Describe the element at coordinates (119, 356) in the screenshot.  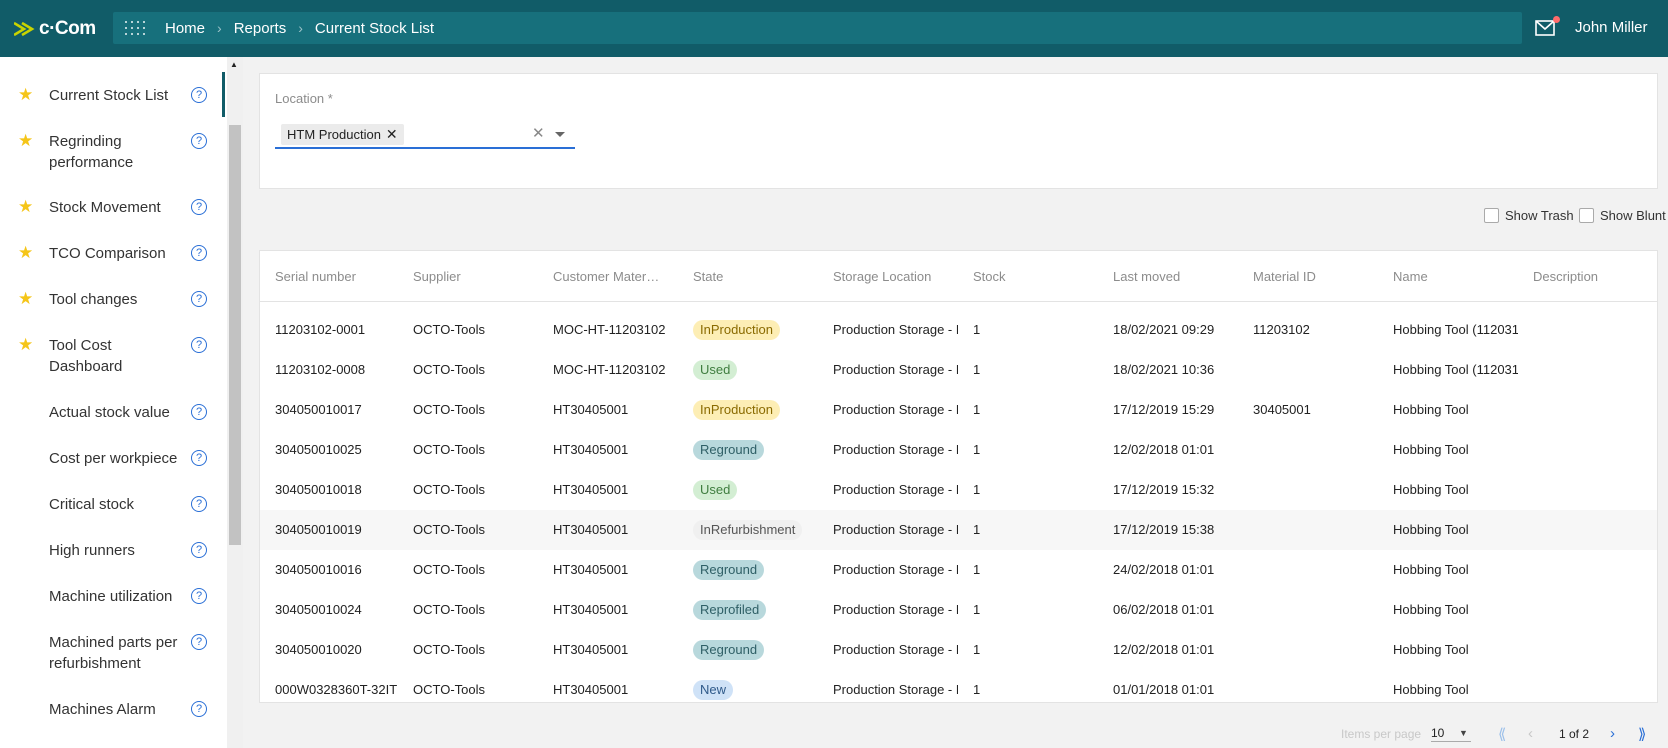
I see `sidebar-item-label: Tool Cost Dashboard` at that location.